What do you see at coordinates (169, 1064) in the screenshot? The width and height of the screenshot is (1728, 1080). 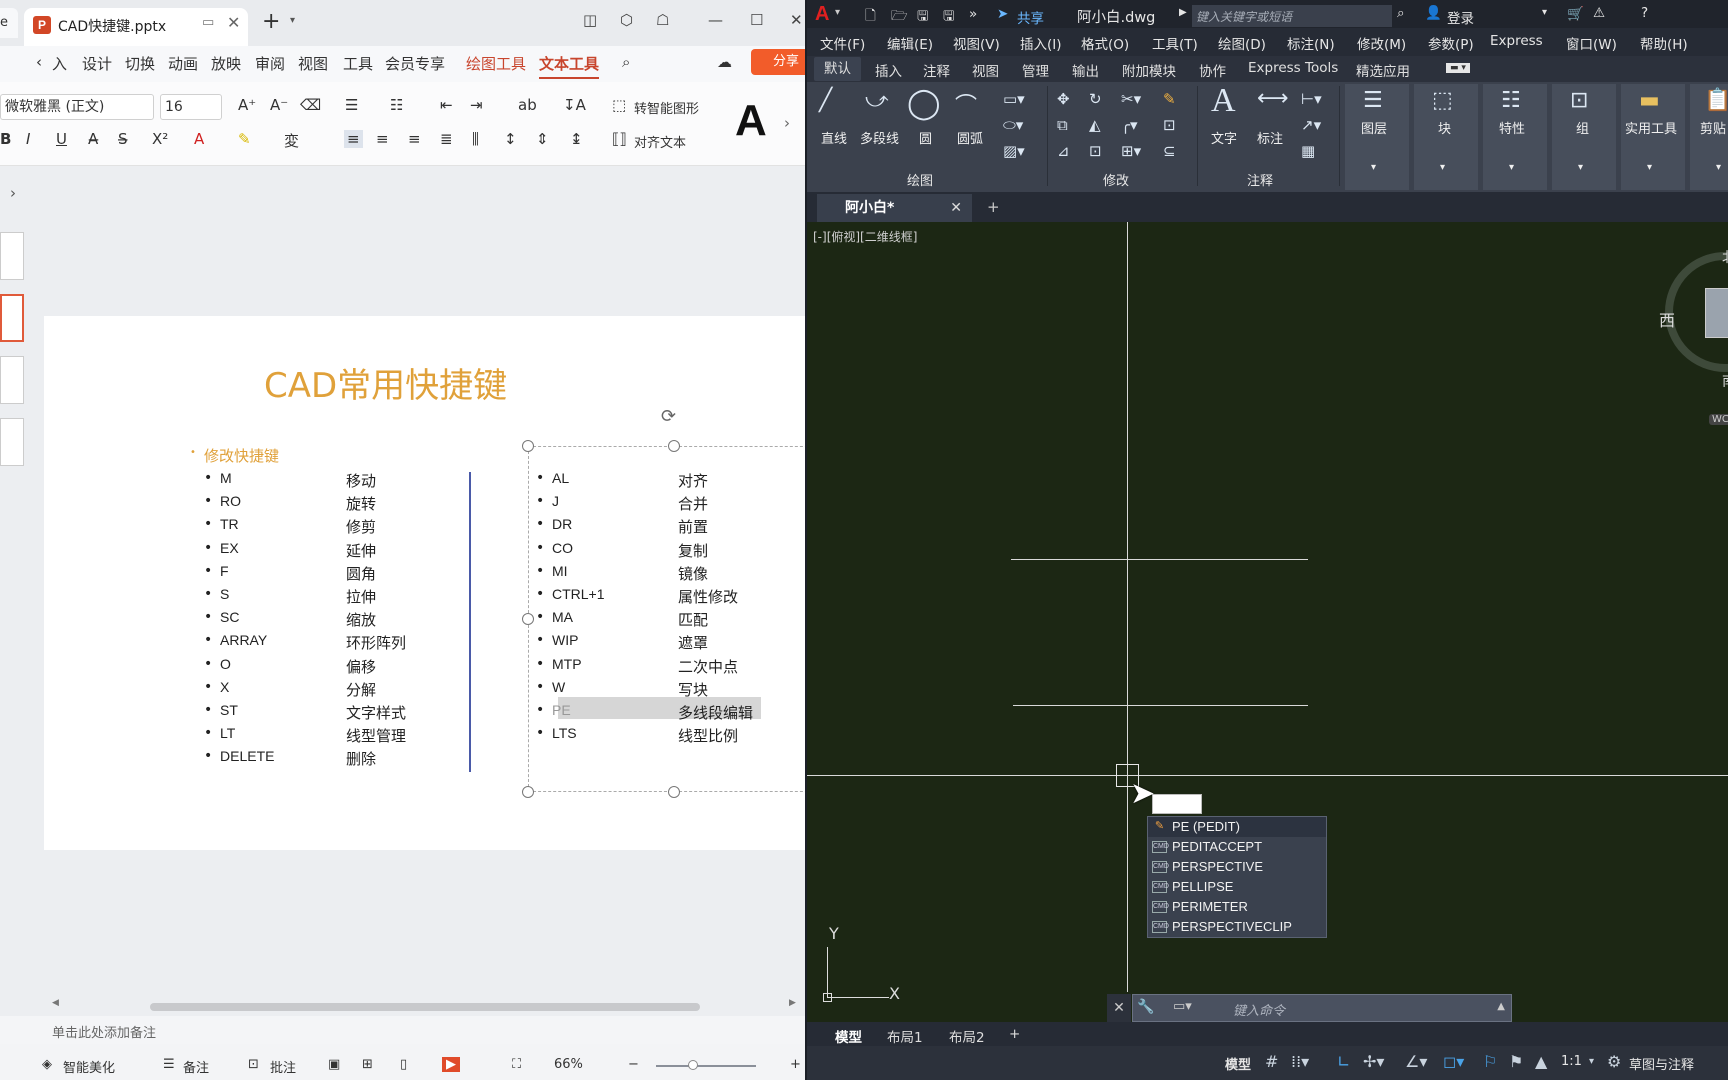 I see `notes-icon: ☰` at bounding box center [169, 1064].